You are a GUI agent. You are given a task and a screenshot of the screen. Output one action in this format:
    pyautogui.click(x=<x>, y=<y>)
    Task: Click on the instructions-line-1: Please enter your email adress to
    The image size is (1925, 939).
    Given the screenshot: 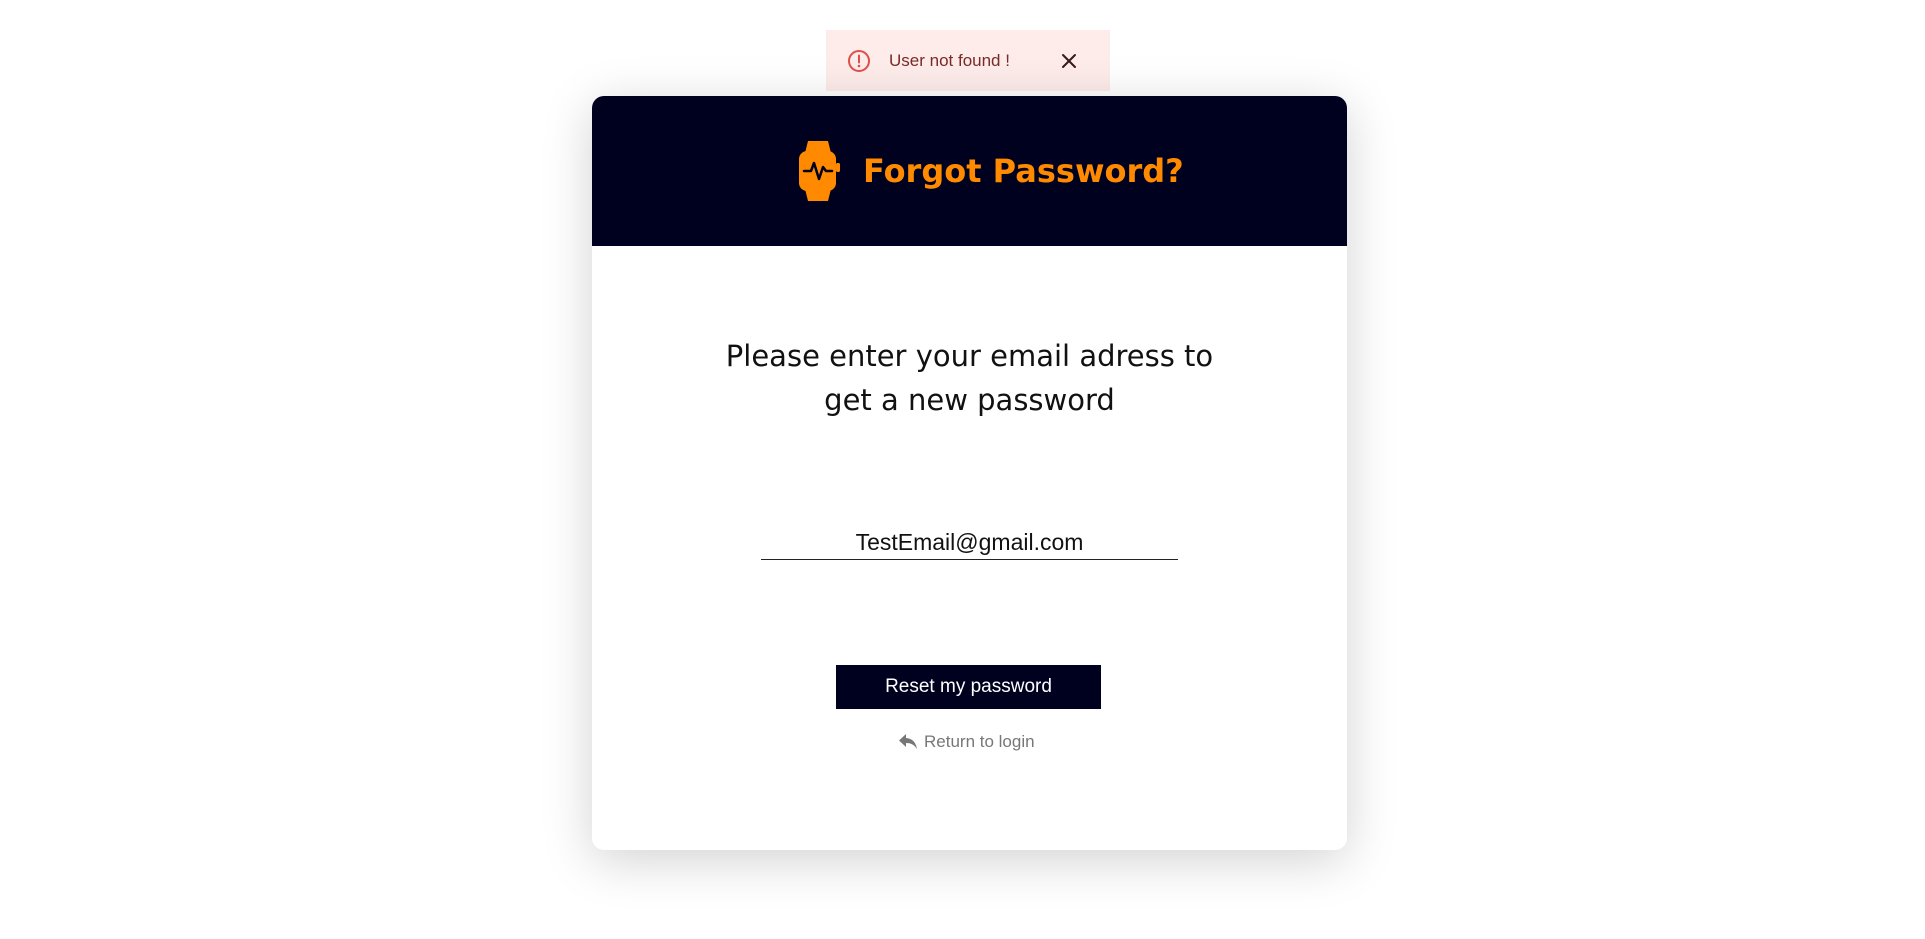 What is the action you would take?
    pyautogui.click(x=969, y=356)
    